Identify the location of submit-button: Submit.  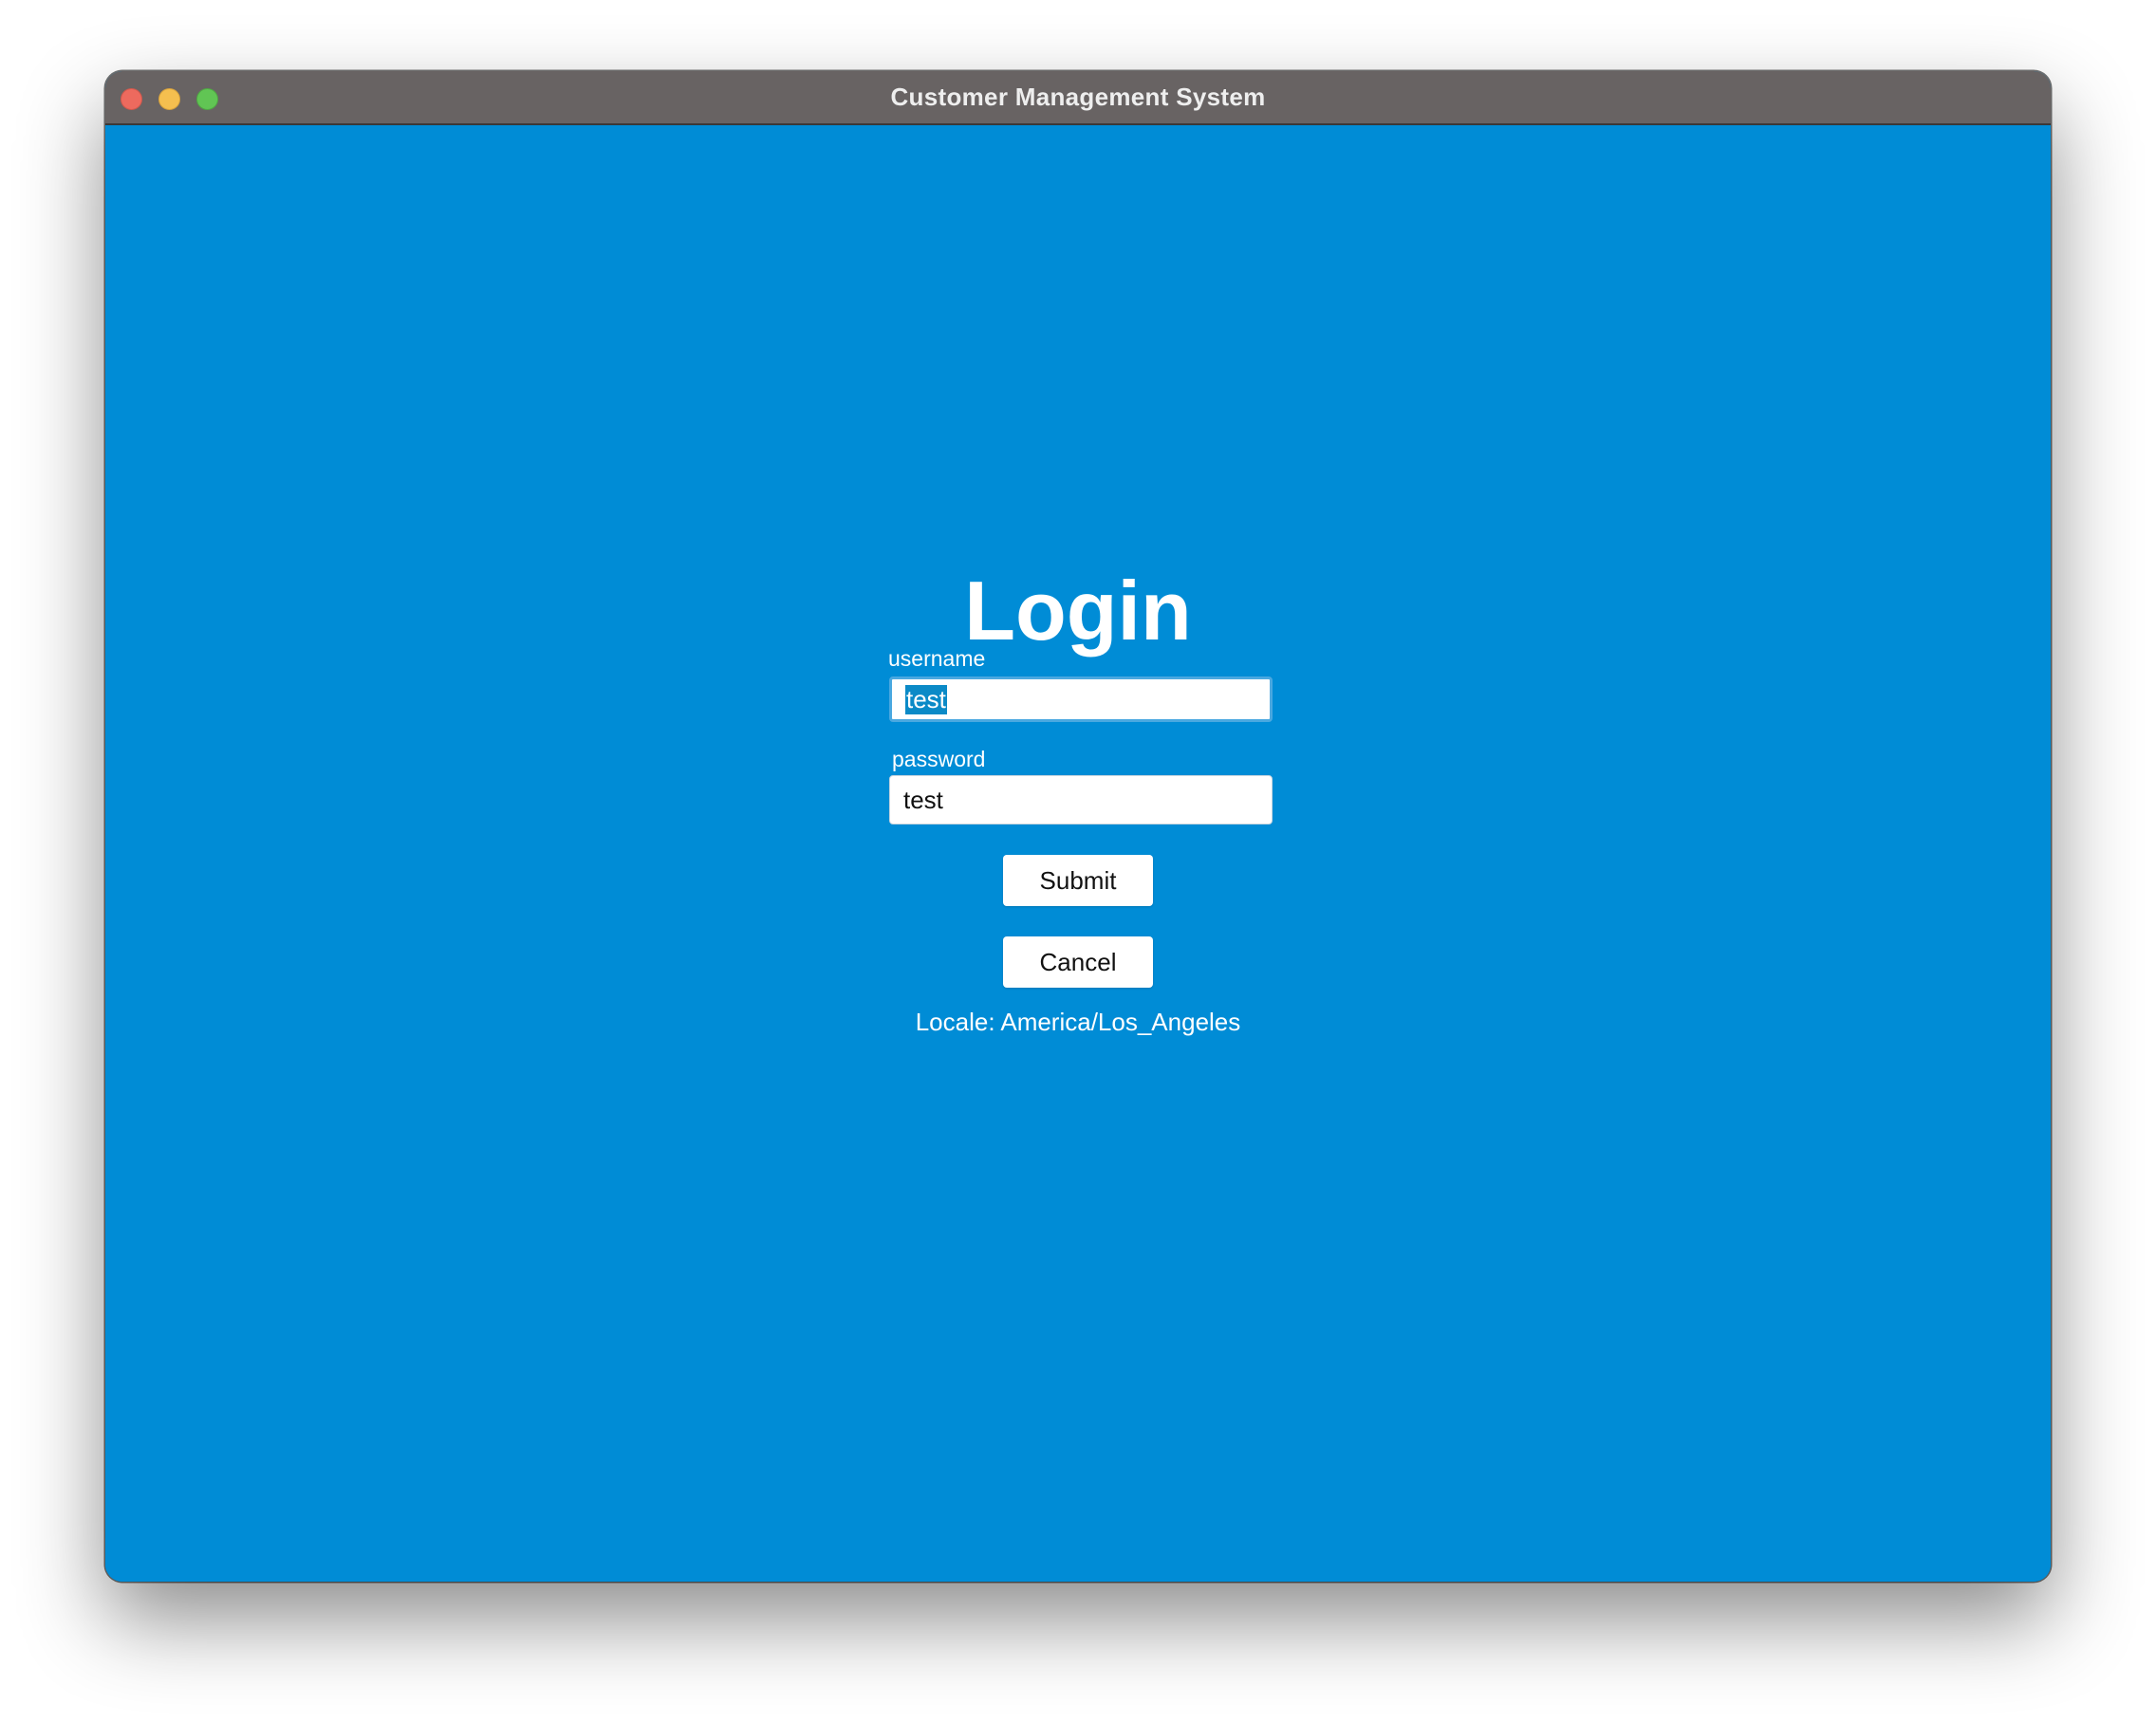
(1078, 880).